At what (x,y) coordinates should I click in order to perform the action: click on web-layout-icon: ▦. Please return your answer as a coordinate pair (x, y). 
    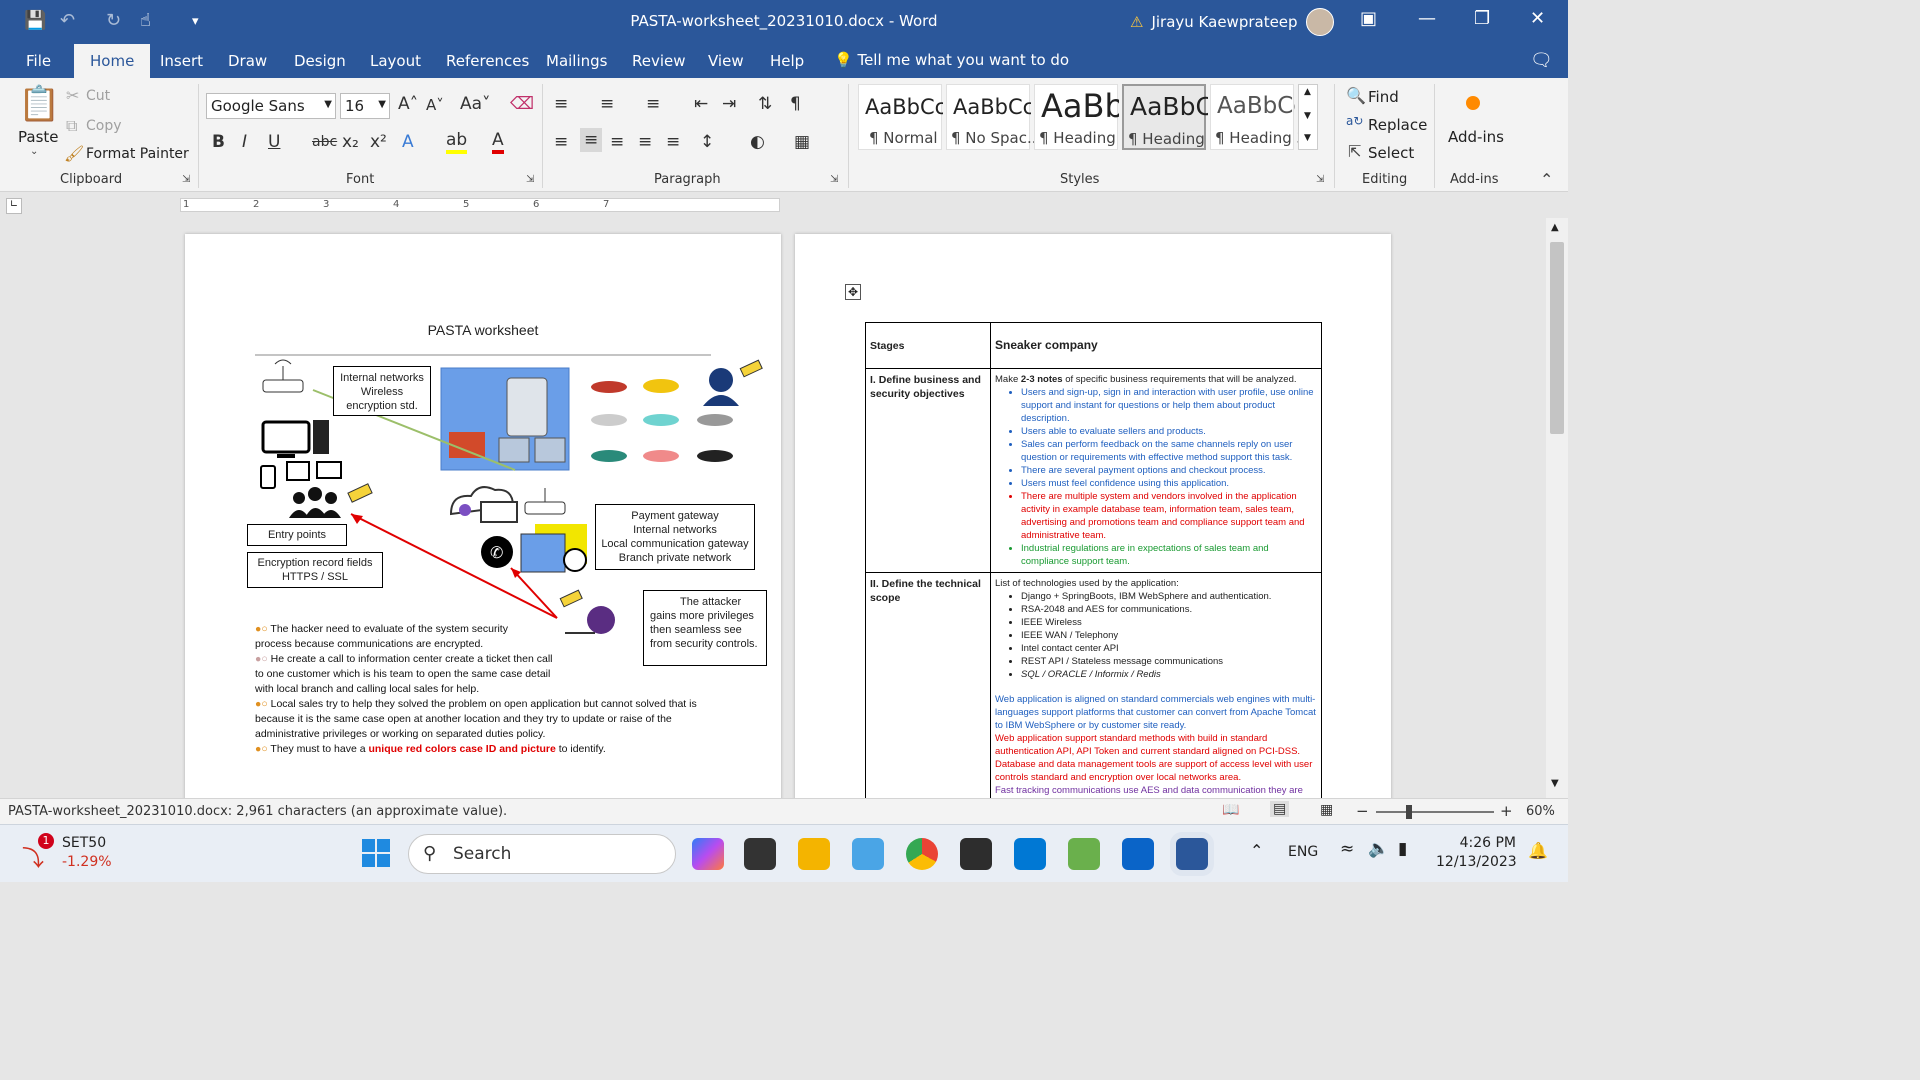
    Looking at the image, I should click on (1326, 810).